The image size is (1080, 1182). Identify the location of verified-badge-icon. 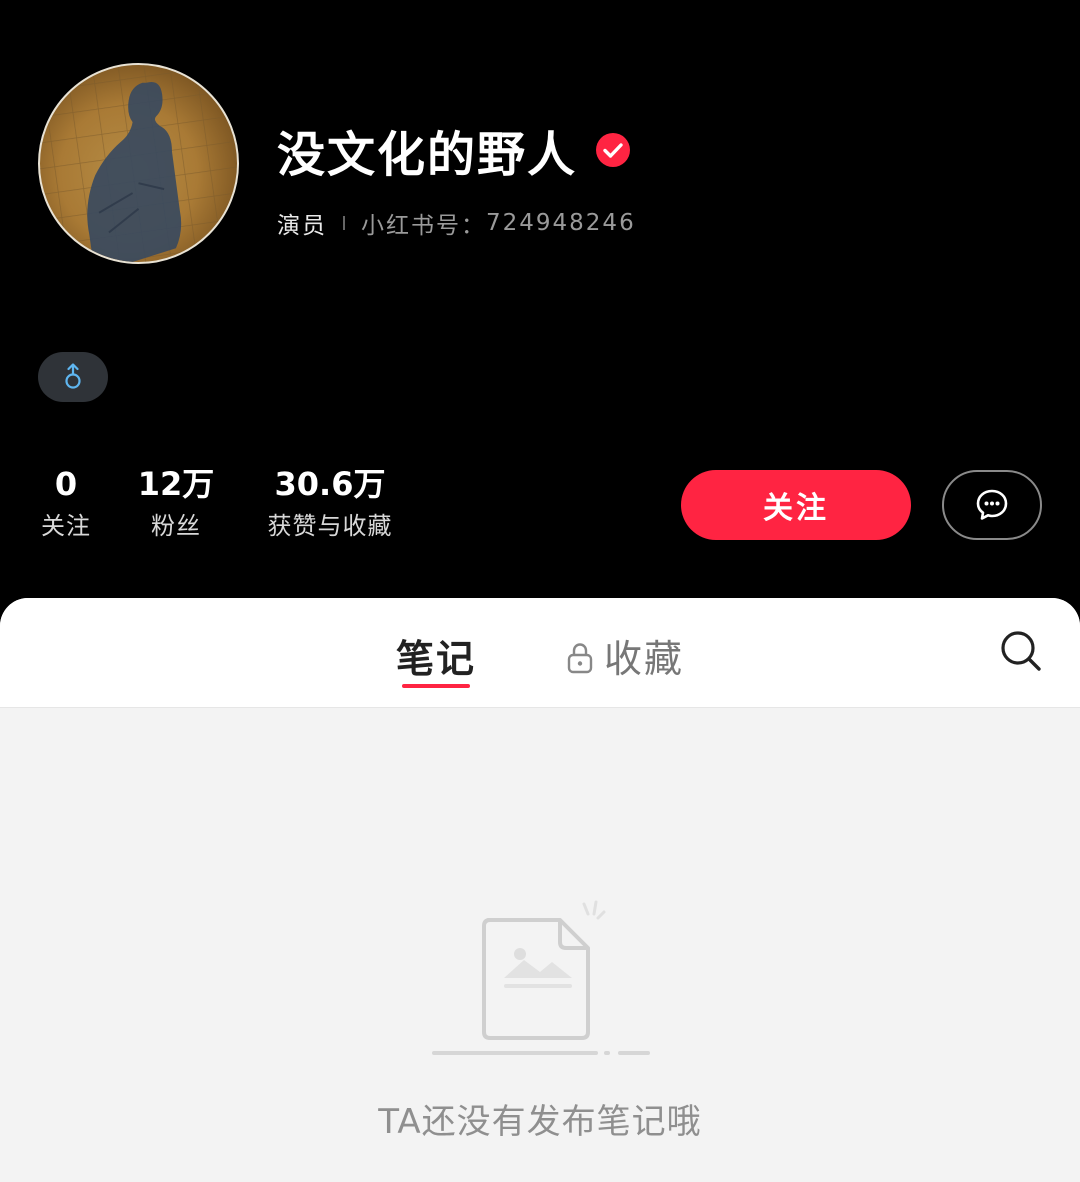
(613, 150).